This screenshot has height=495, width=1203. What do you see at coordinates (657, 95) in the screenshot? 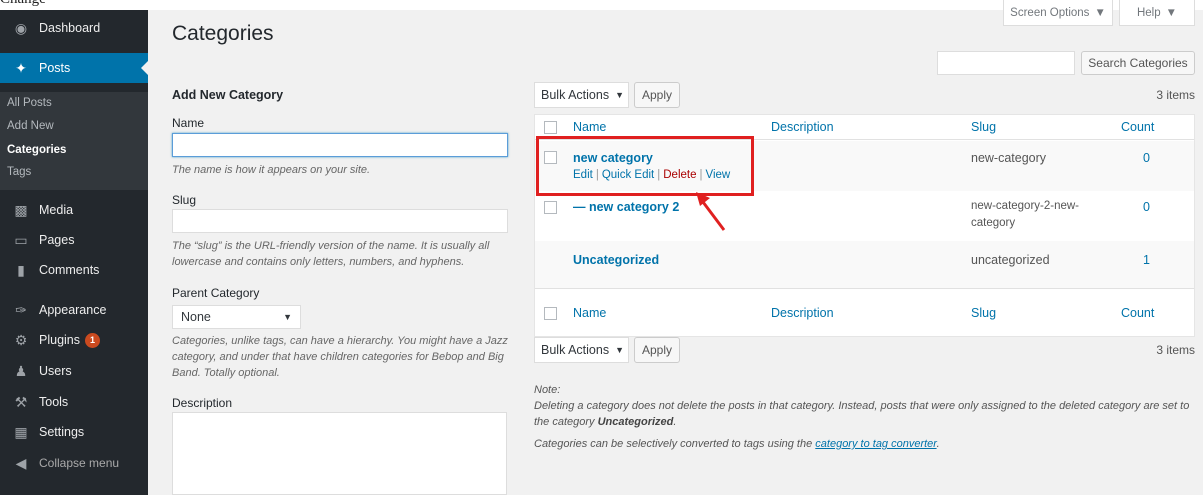
I see `apply-button: Apply` at bounding box center [657, 95].